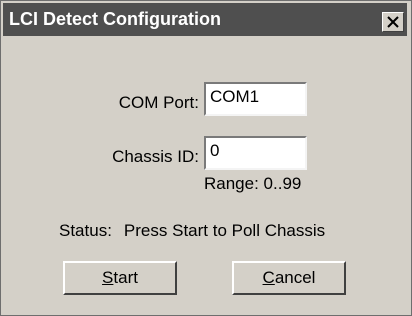 This screenshot has height=316, width=412. I want to click on window-title: LCI Detect Configuration, so click(115, 19).